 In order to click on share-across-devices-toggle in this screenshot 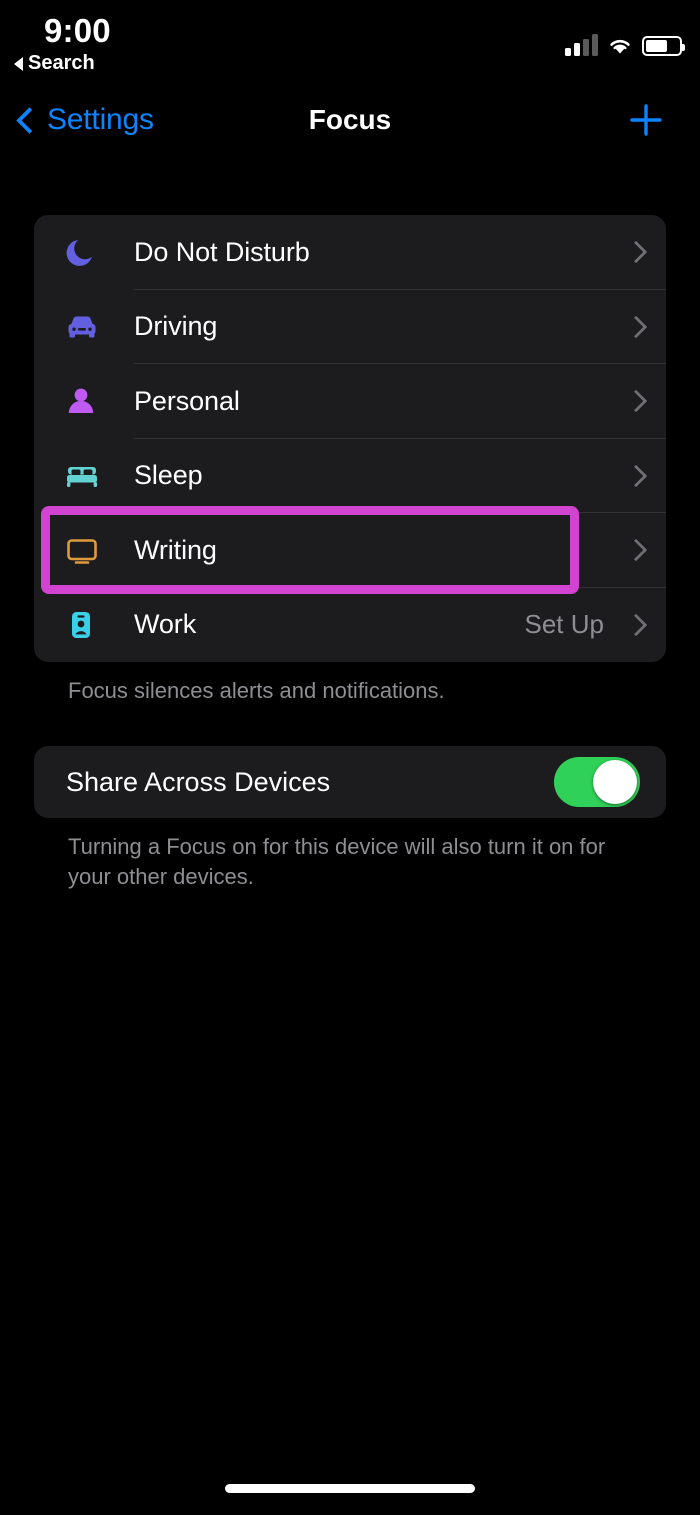, I will do `click(597, 782)`.